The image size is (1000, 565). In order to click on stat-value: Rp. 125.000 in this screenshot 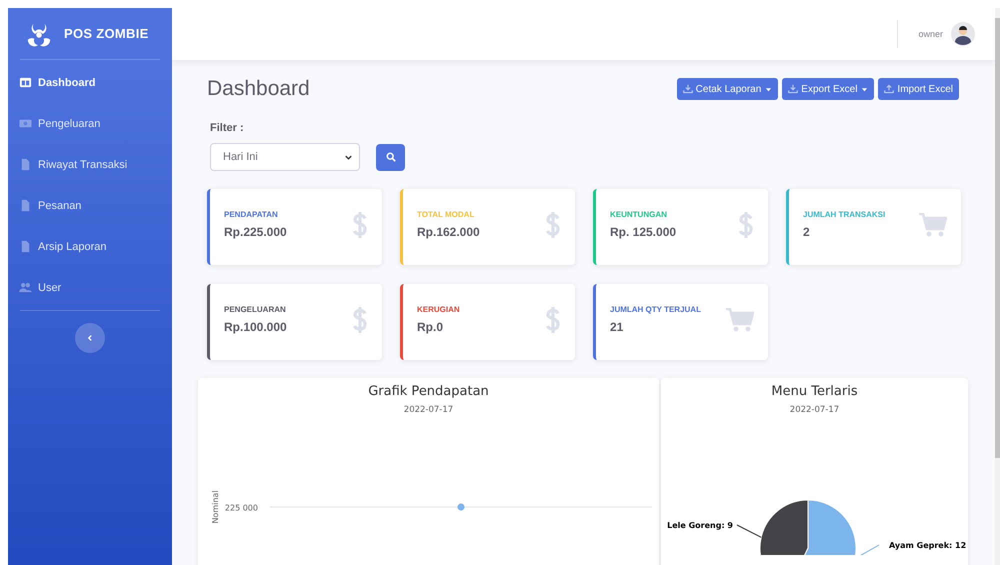, I will do `click(643, 231)`.